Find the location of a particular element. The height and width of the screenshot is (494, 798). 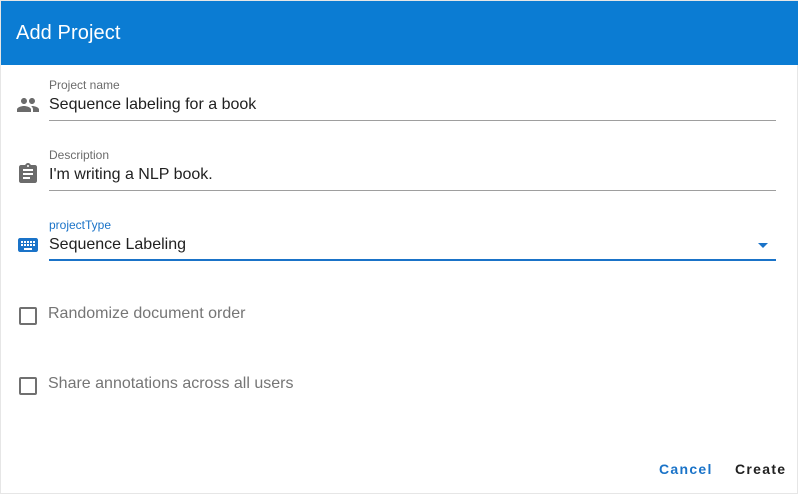

share-annotations-row: Share annotations across all users is located at coordinates (399, 386).